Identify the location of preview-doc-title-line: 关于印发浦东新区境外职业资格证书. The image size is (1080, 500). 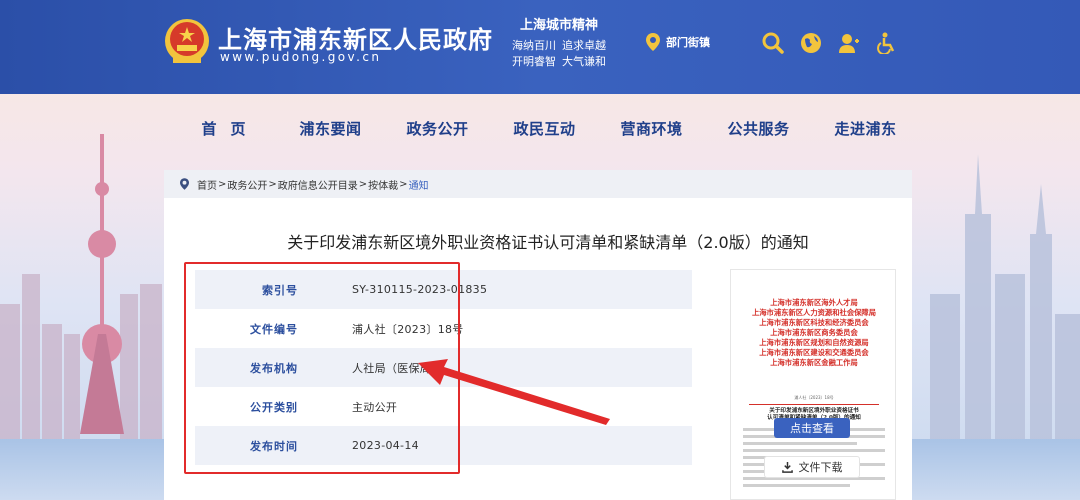
(814, 411).